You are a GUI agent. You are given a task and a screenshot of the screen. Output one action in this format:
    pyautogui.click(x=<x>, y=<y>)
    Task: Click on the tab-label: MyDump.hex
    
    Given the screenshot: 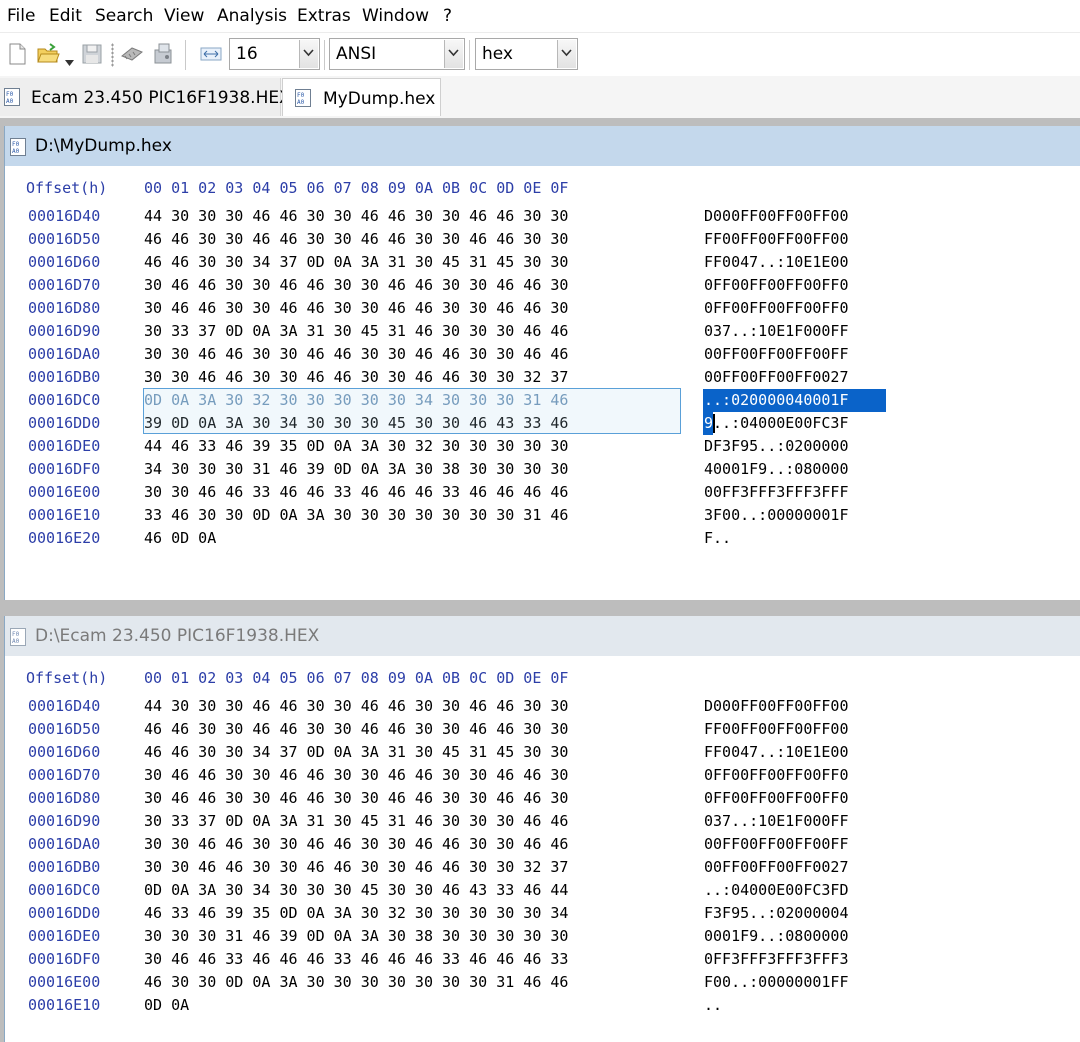 What is the action you would take?
    pyautogui.click(x=379, y=99)
    